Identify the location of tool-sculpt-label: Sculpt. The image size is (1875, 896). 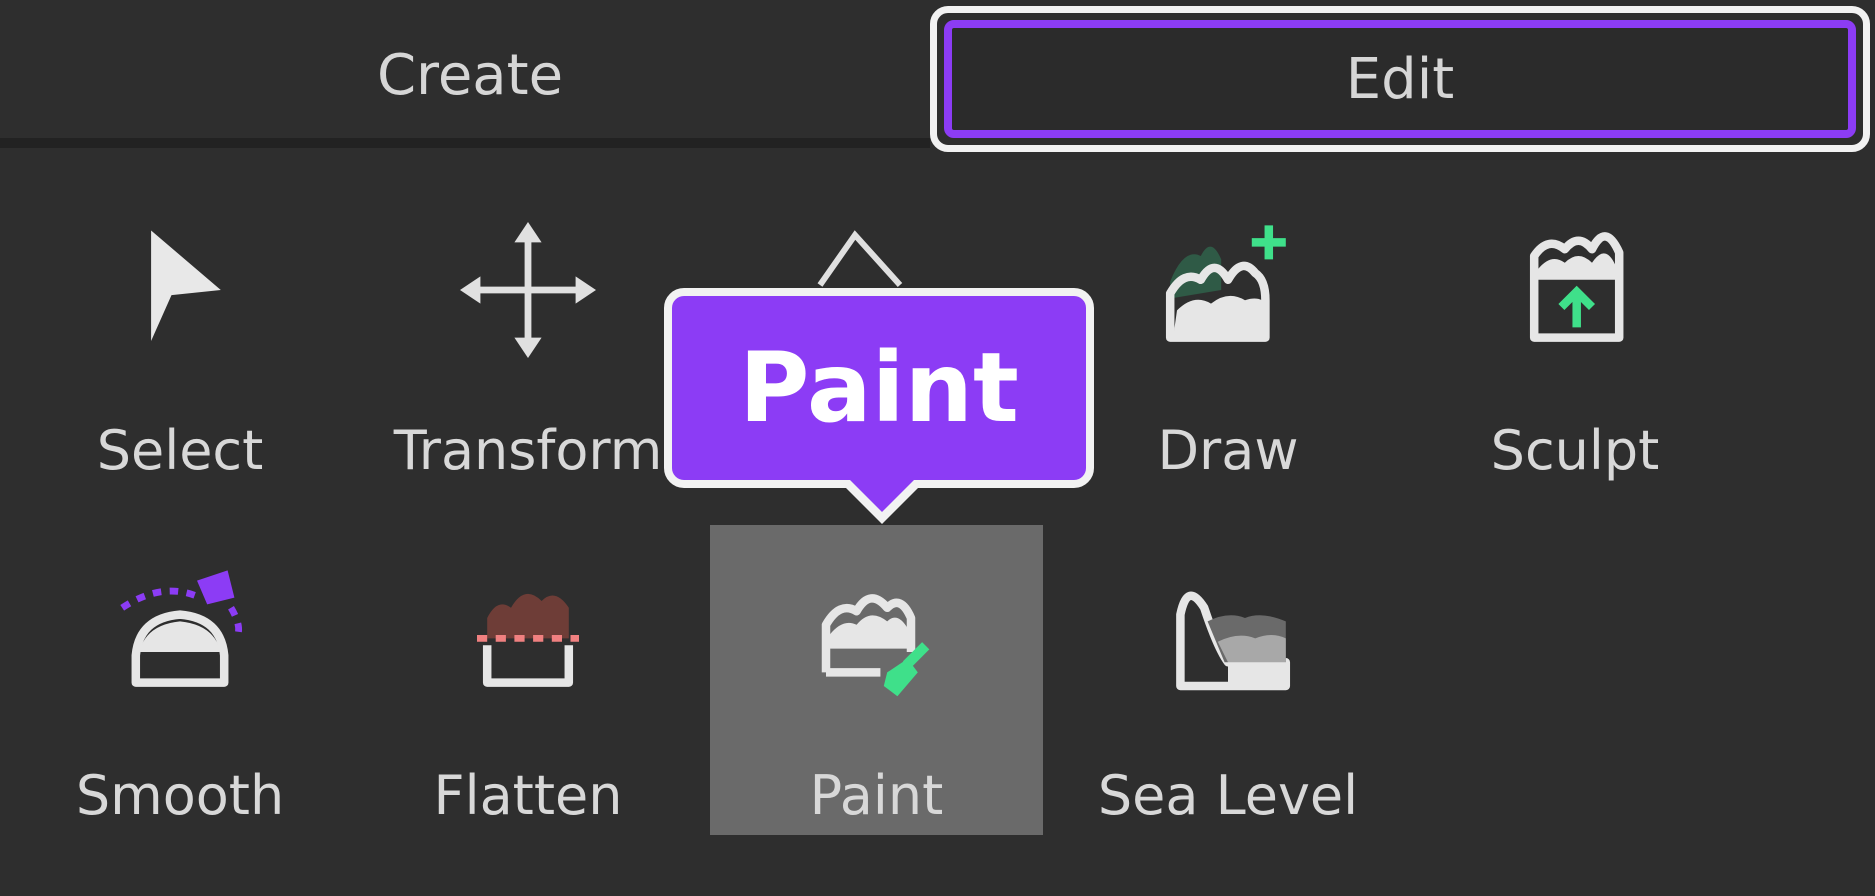
(1575, 450).